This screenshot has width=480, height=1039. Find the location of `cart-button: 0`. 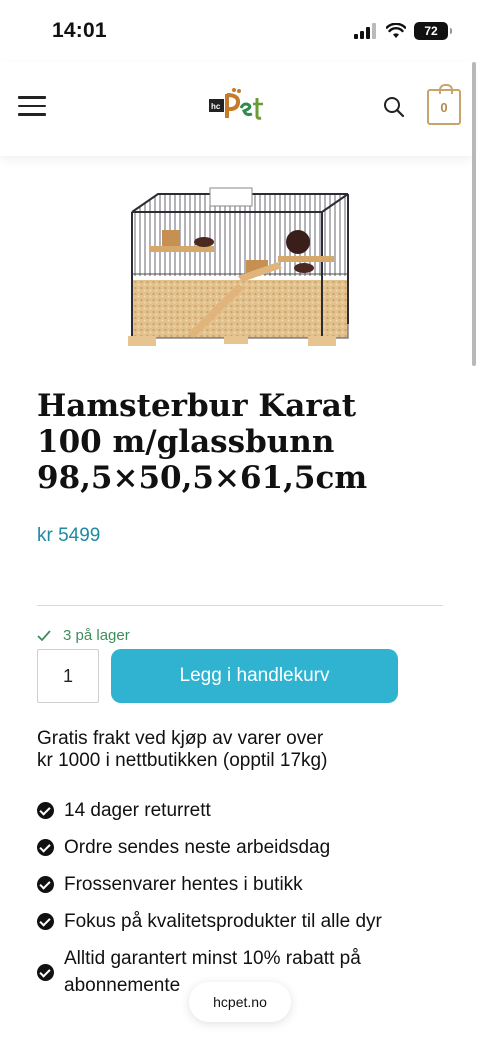

cart-button: 0 is located at coordinates (444, 104).